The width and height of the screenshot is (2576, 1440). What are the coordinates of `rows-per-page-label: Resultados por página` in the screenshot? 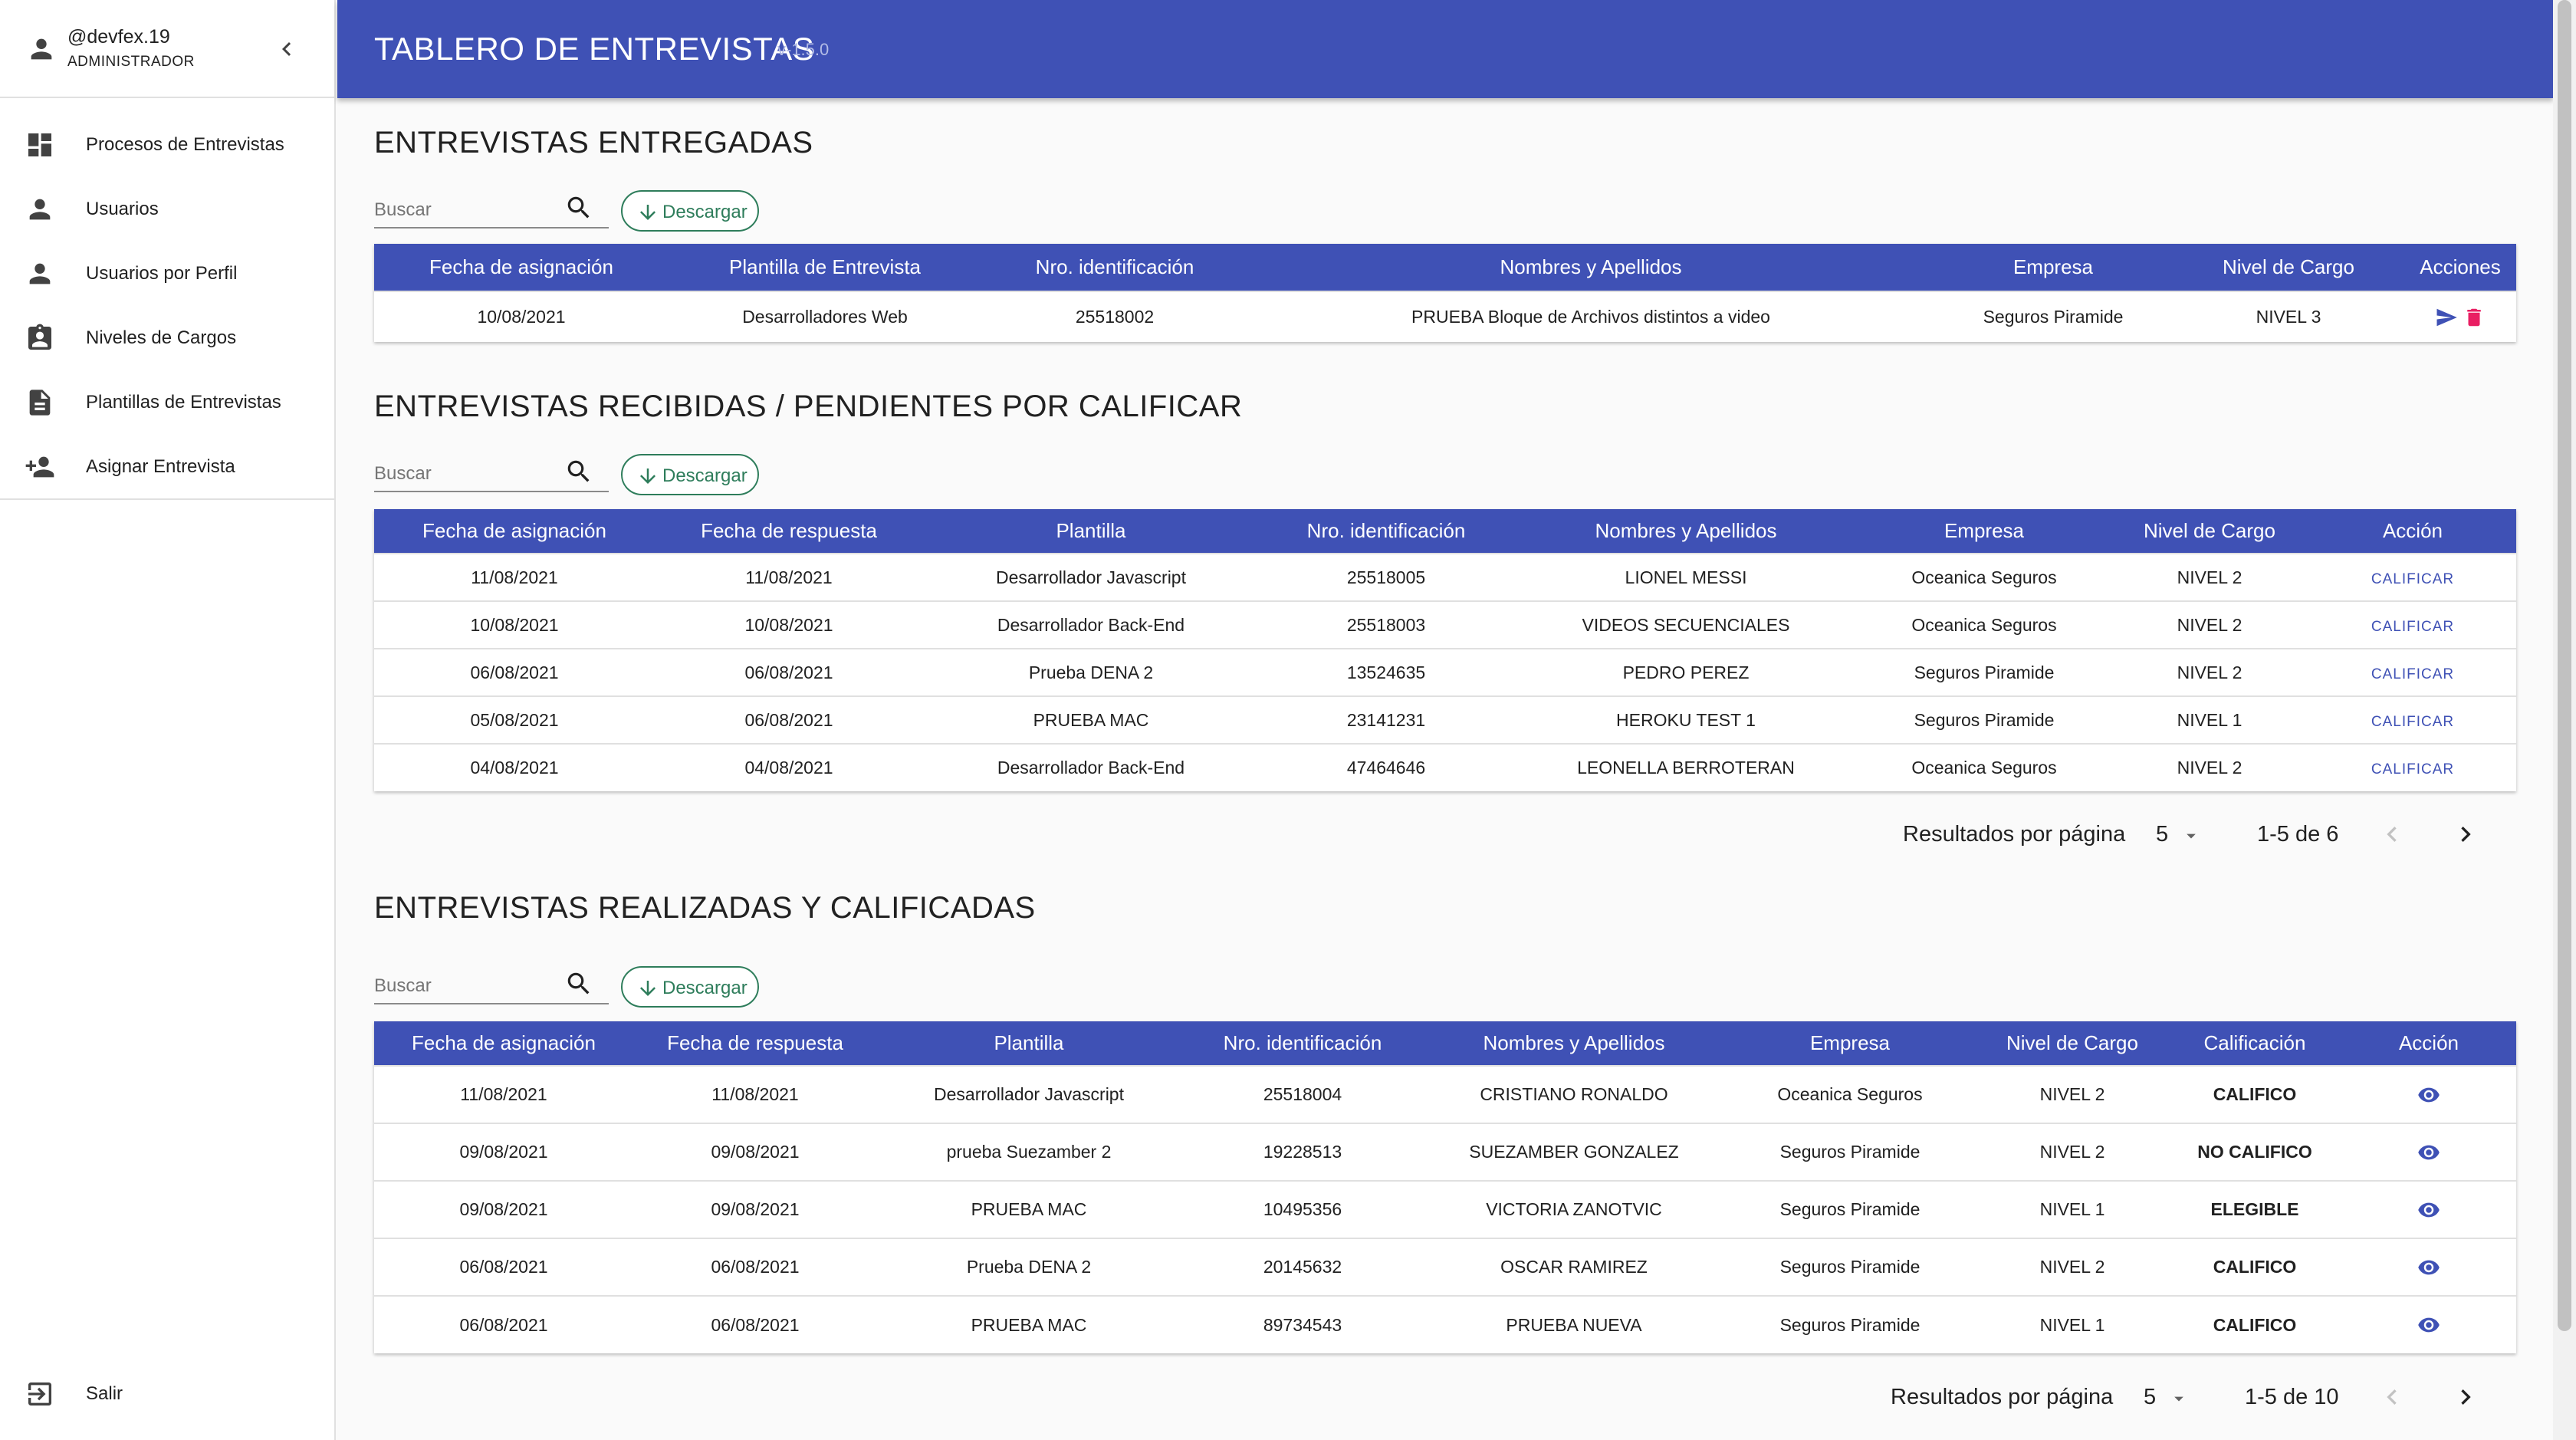 It's located at (2003, 1397).